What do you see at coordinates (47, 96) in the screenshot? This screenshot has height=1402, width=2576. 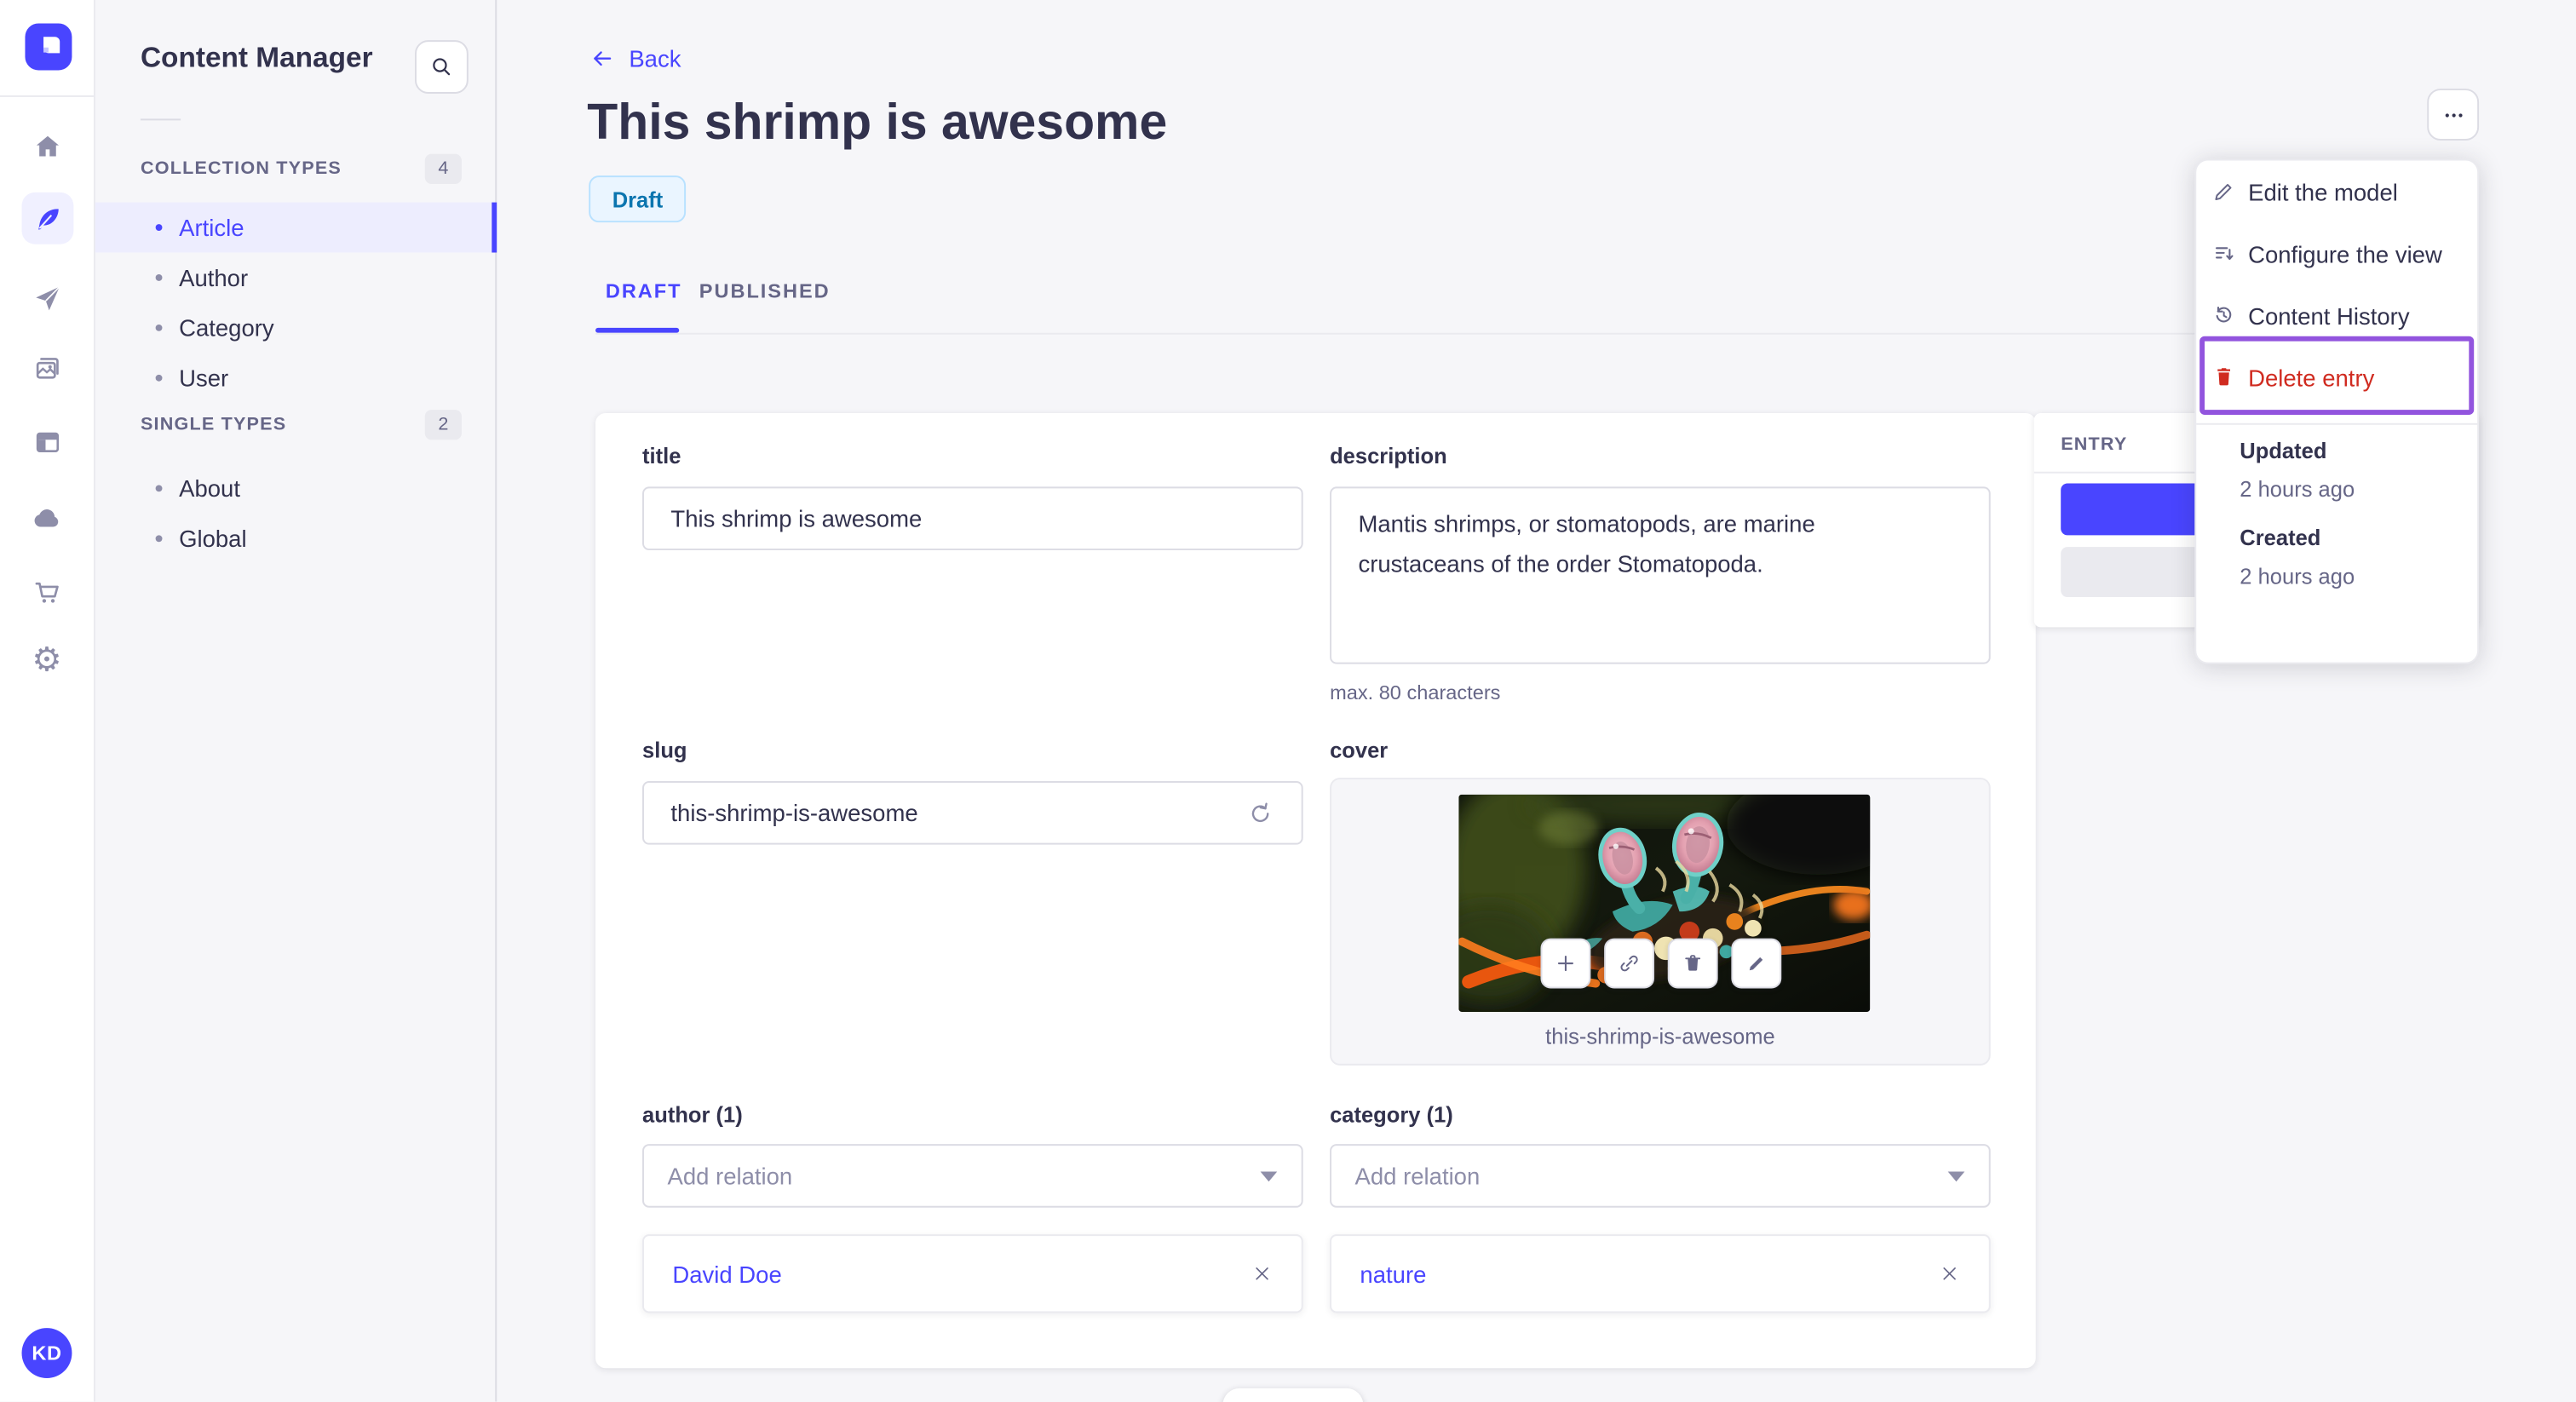 I see `rail-divider` at bounding box center [47, 96].